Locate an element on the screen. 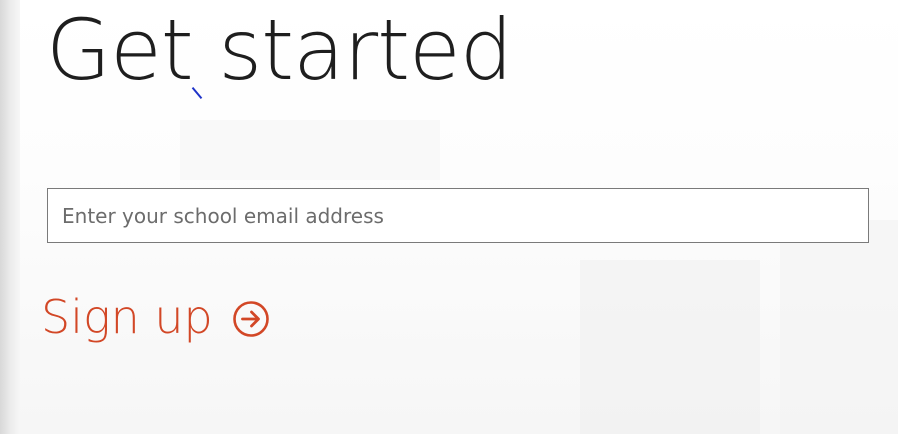  left-edge-shadow is located at coordinates (10, 217).